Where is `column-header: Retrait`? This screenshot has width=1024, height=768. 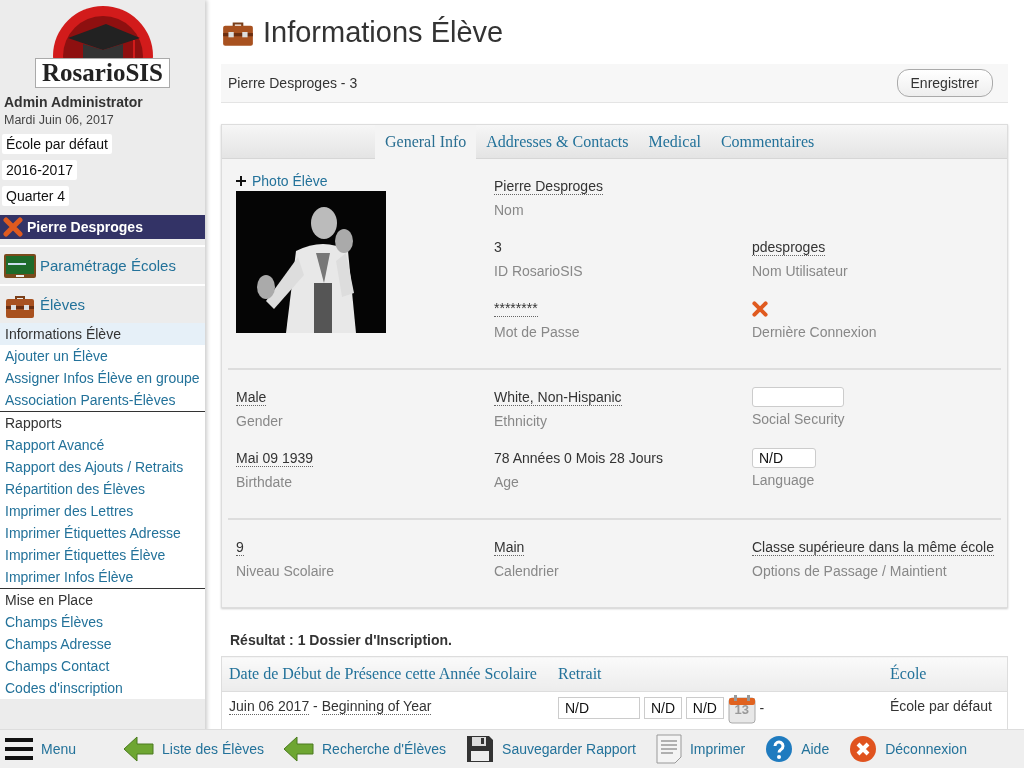
column-header: Retrait is located at coordinates (717, 674).